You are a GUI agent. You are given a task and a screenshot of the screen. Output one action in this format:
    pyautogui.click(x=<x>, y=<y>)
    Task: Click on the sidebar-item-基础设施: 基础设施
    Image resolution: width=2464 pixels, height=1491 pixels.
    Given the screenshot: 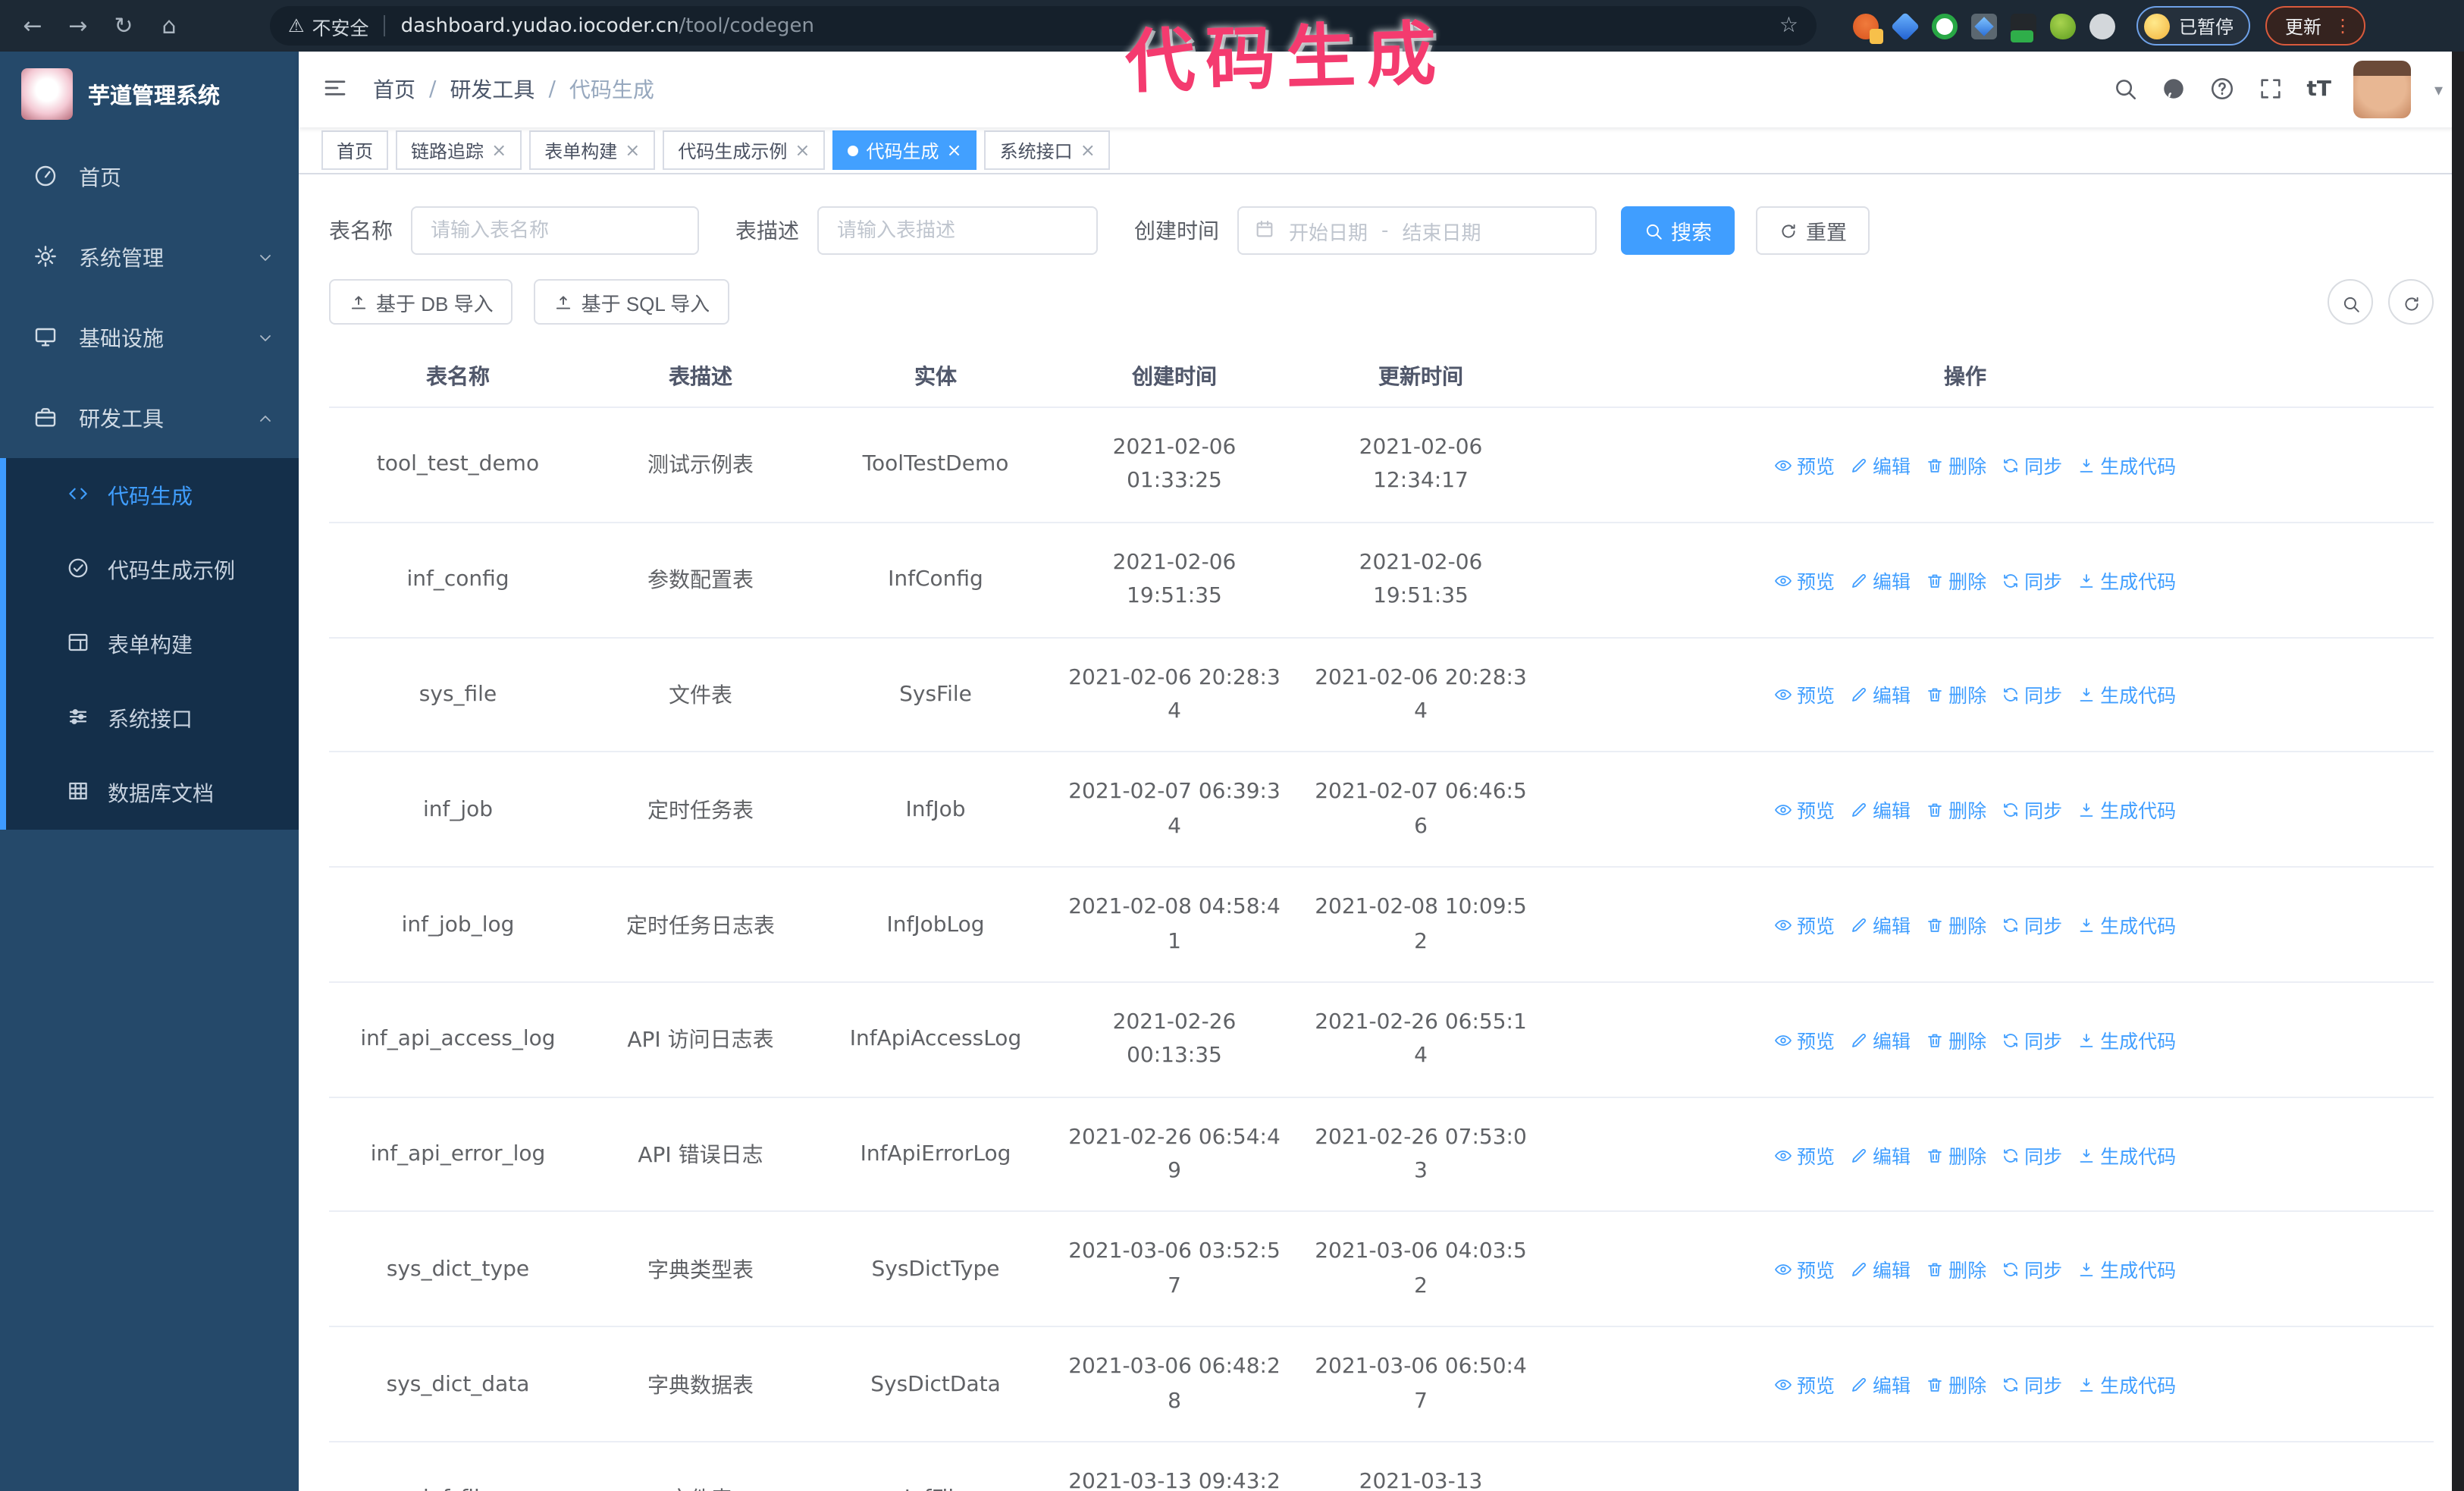 What is the action you would take?
    pyautogui.click(x=150, y=337)
    